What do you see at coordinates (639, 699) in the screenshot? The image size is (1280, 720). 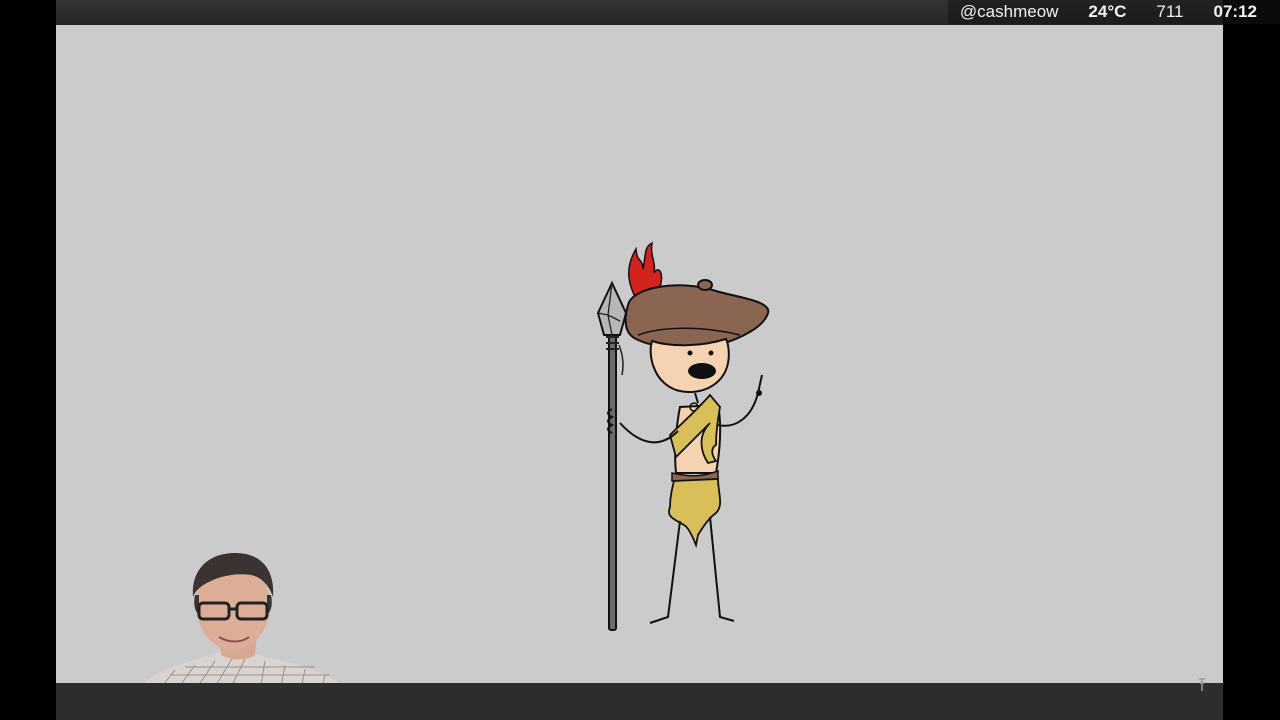 I see `bottom-bar` at bounding box center [639, 699].